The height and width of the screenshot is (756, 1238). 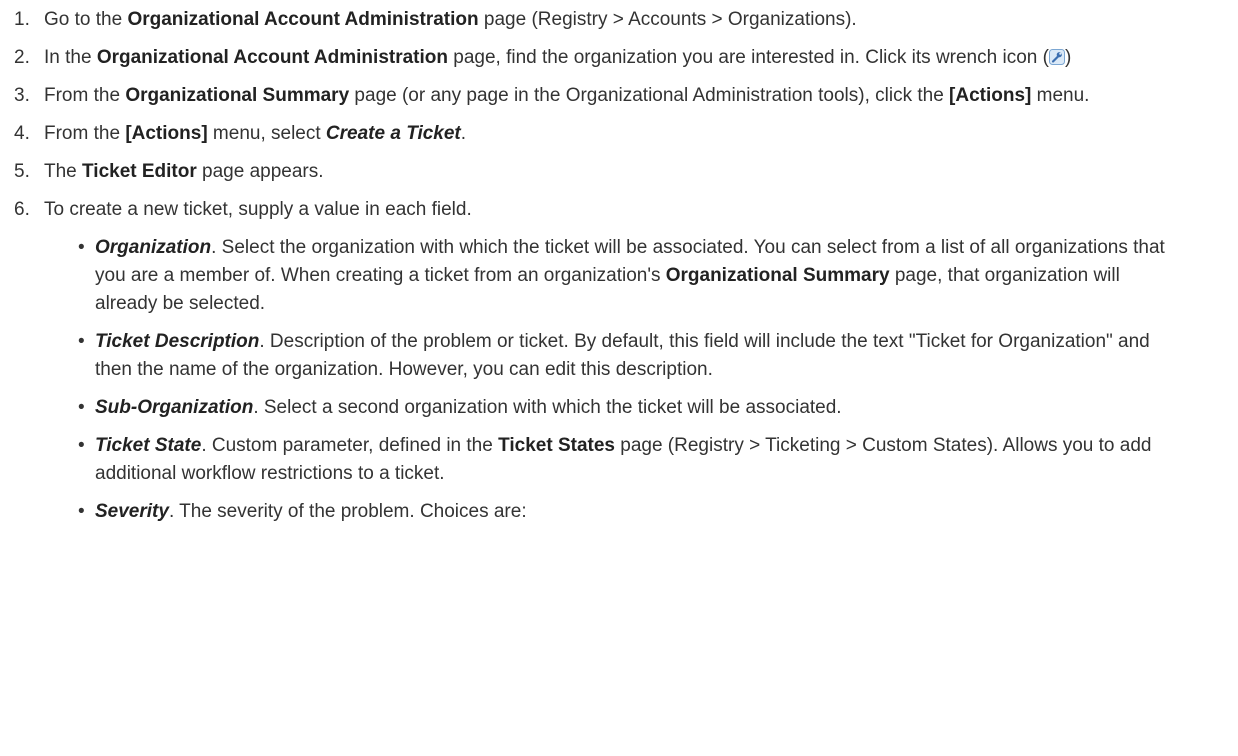 What do you see at coordinates (22, 57) in the screenshot?
I see `step-number: 2.` at bounding box center [22, 57].